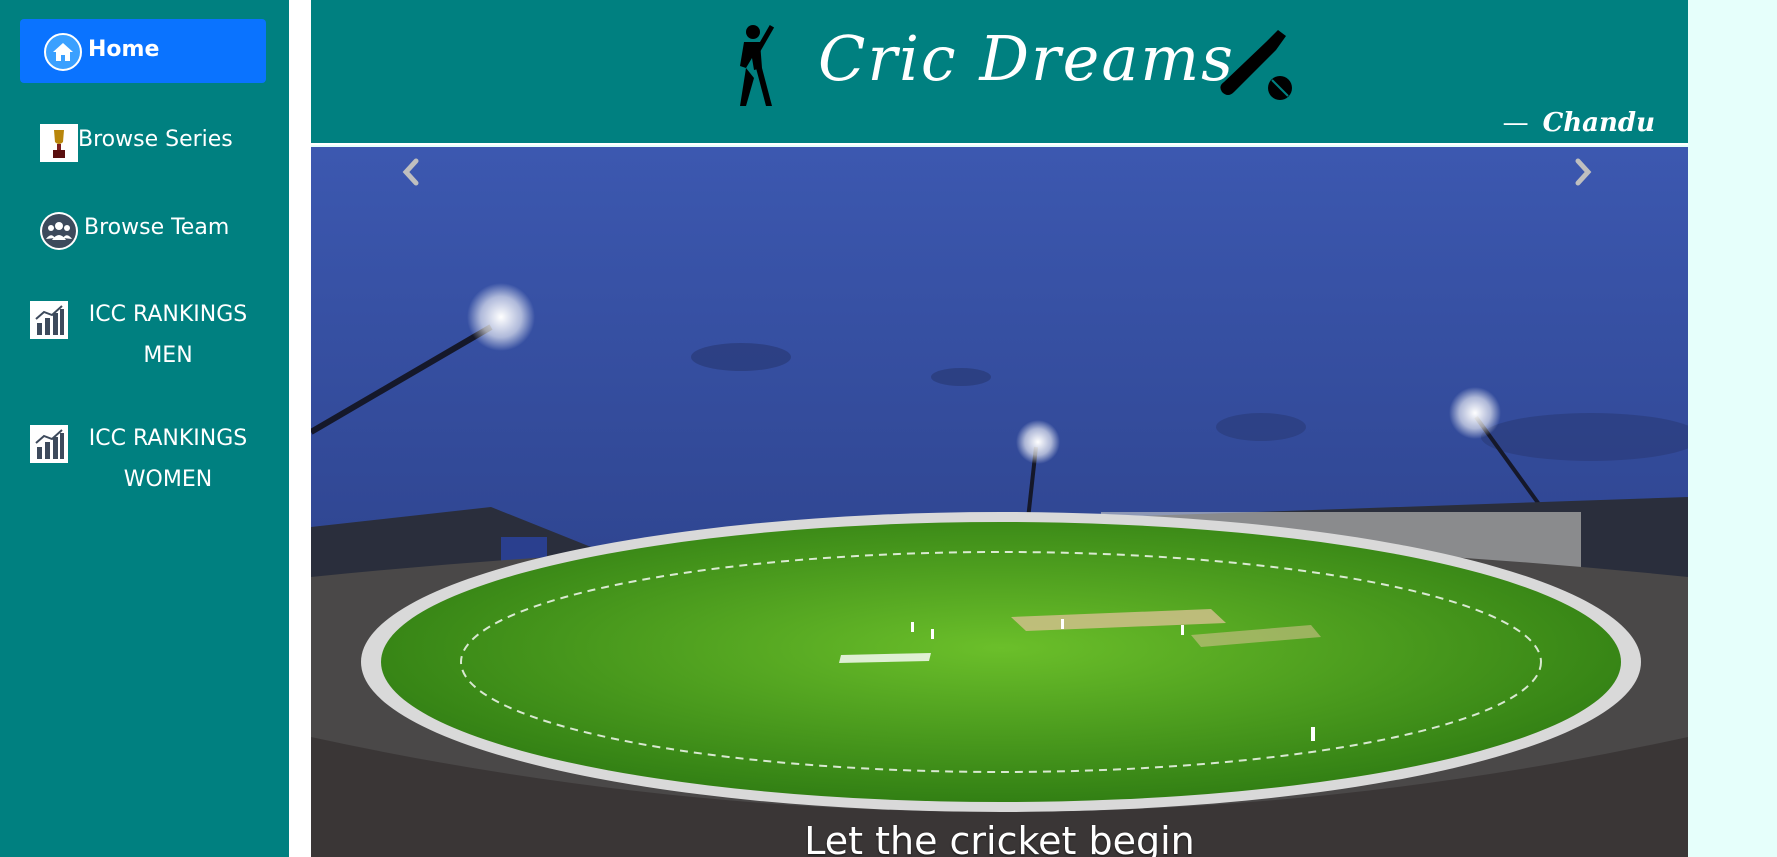 This screenshot has height=857, width=1777. I want to click on sidebar-item-label: Home, so click(124, 49).